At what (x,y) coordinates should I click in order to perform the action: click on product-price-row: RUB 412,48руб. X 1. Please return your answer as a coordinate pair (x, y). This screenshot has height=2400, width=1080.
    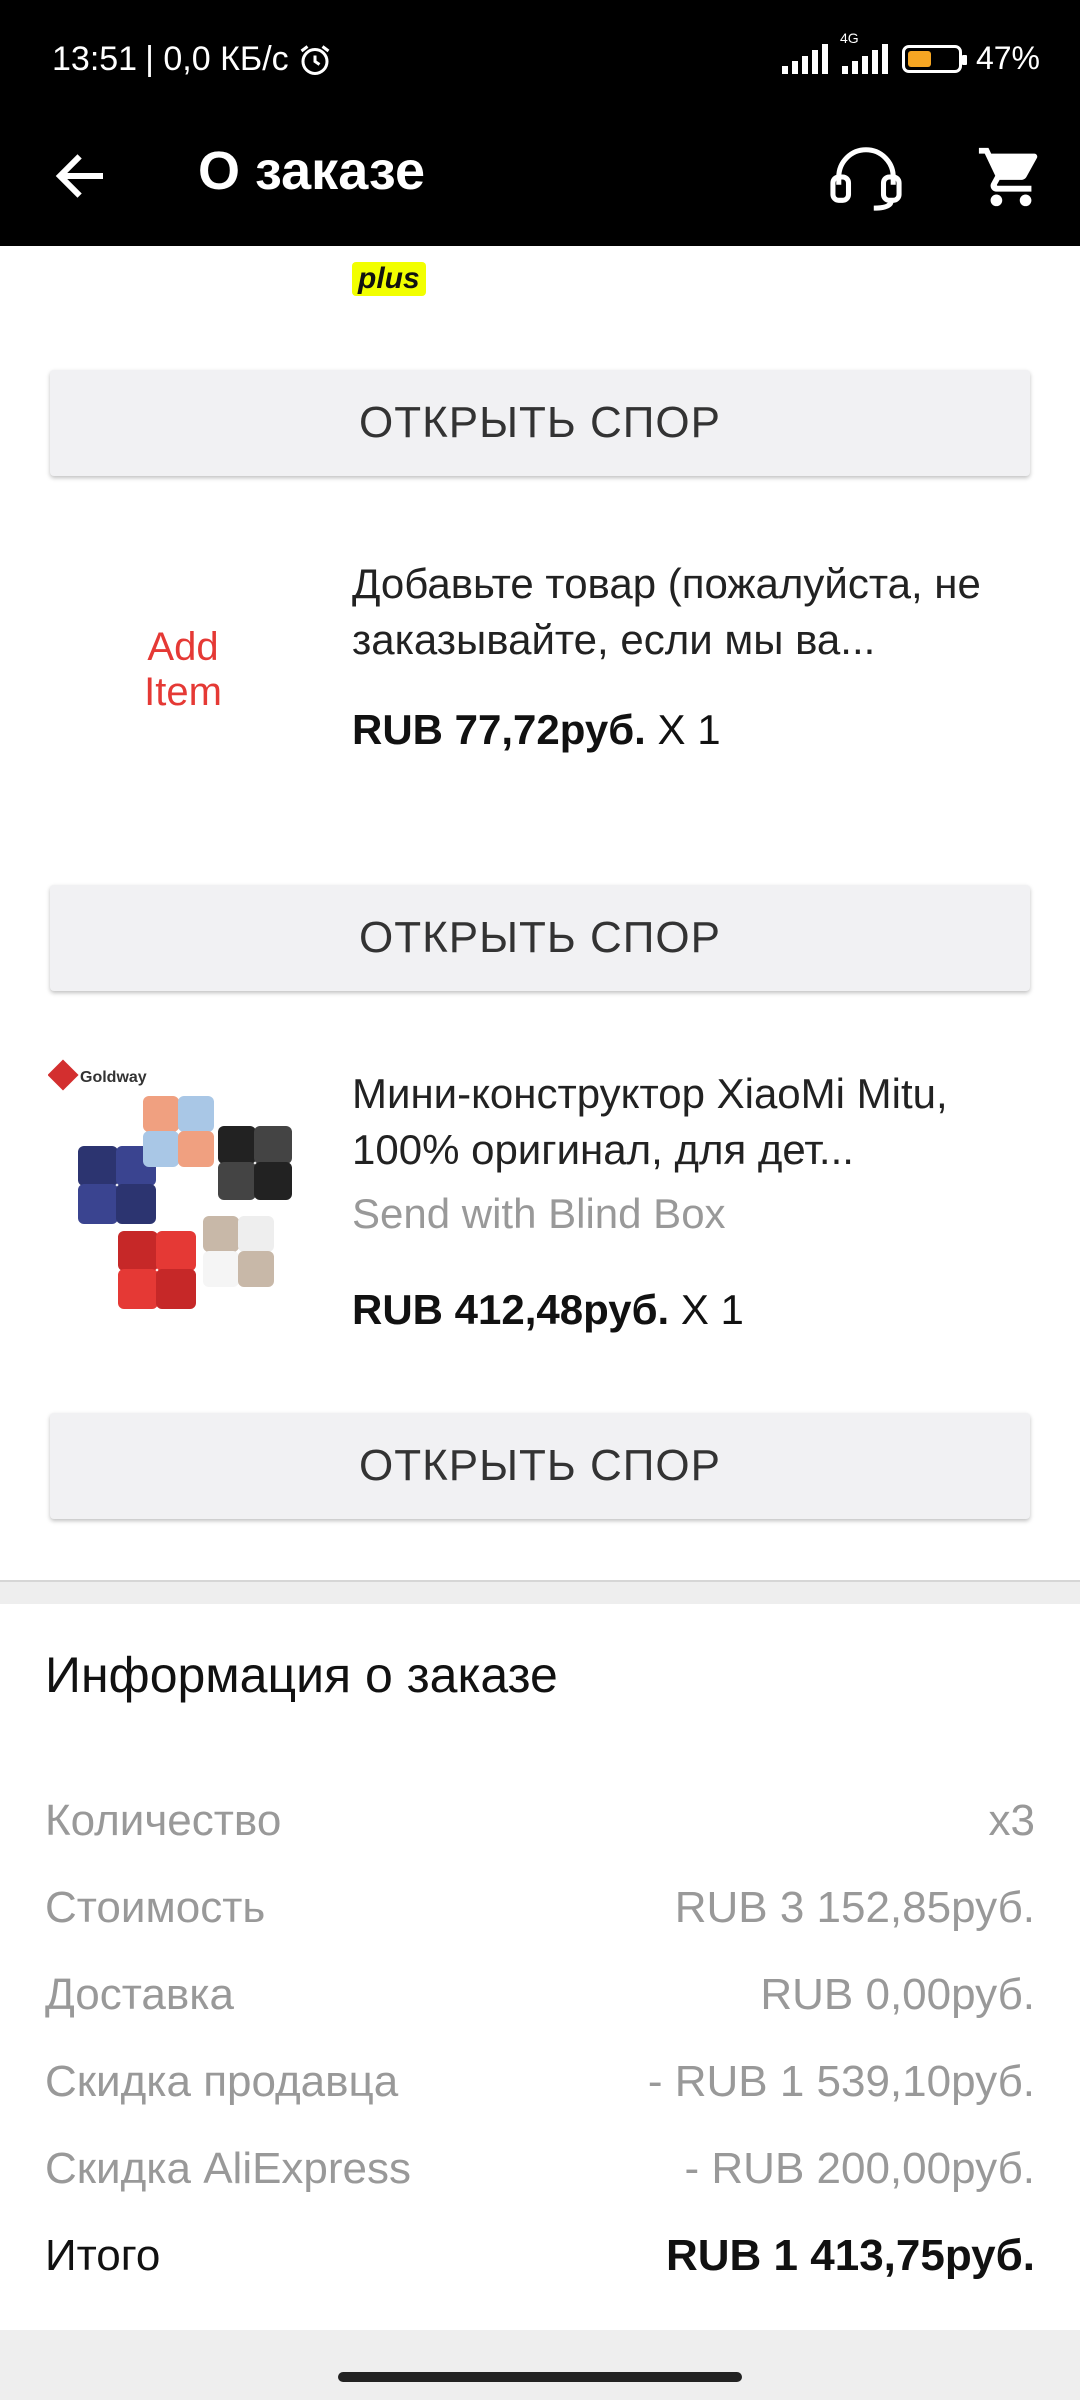
    Looking at the image, I should click on (548, 1310).